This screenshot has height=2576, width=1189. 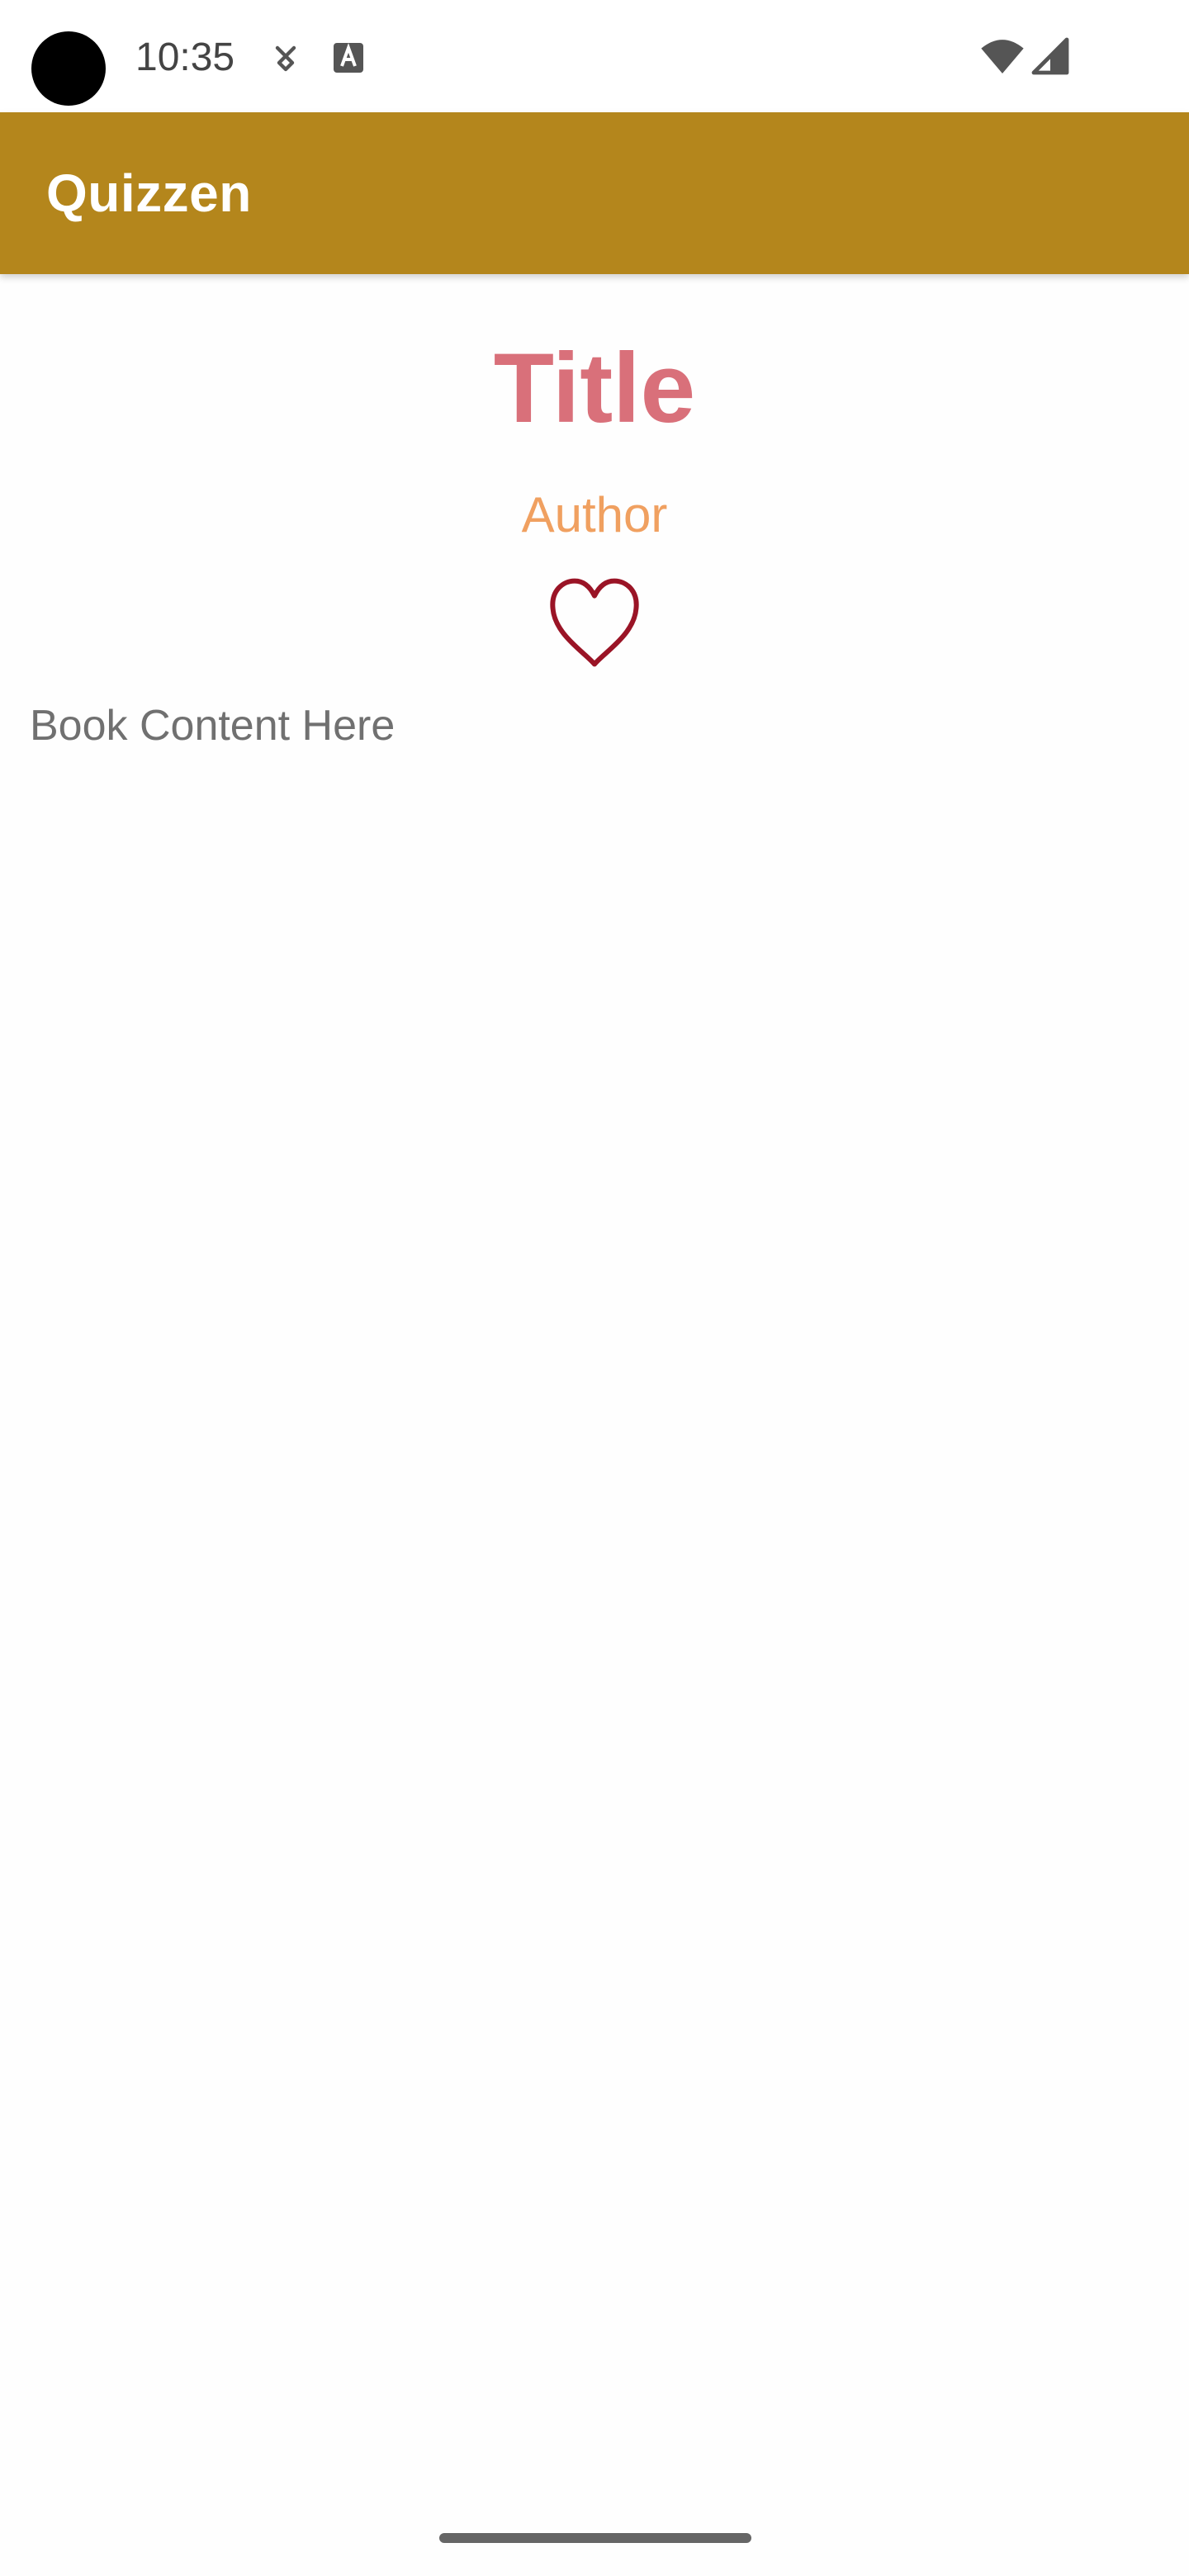 I want to click on home-indicator, so click(x=595, y=2538).